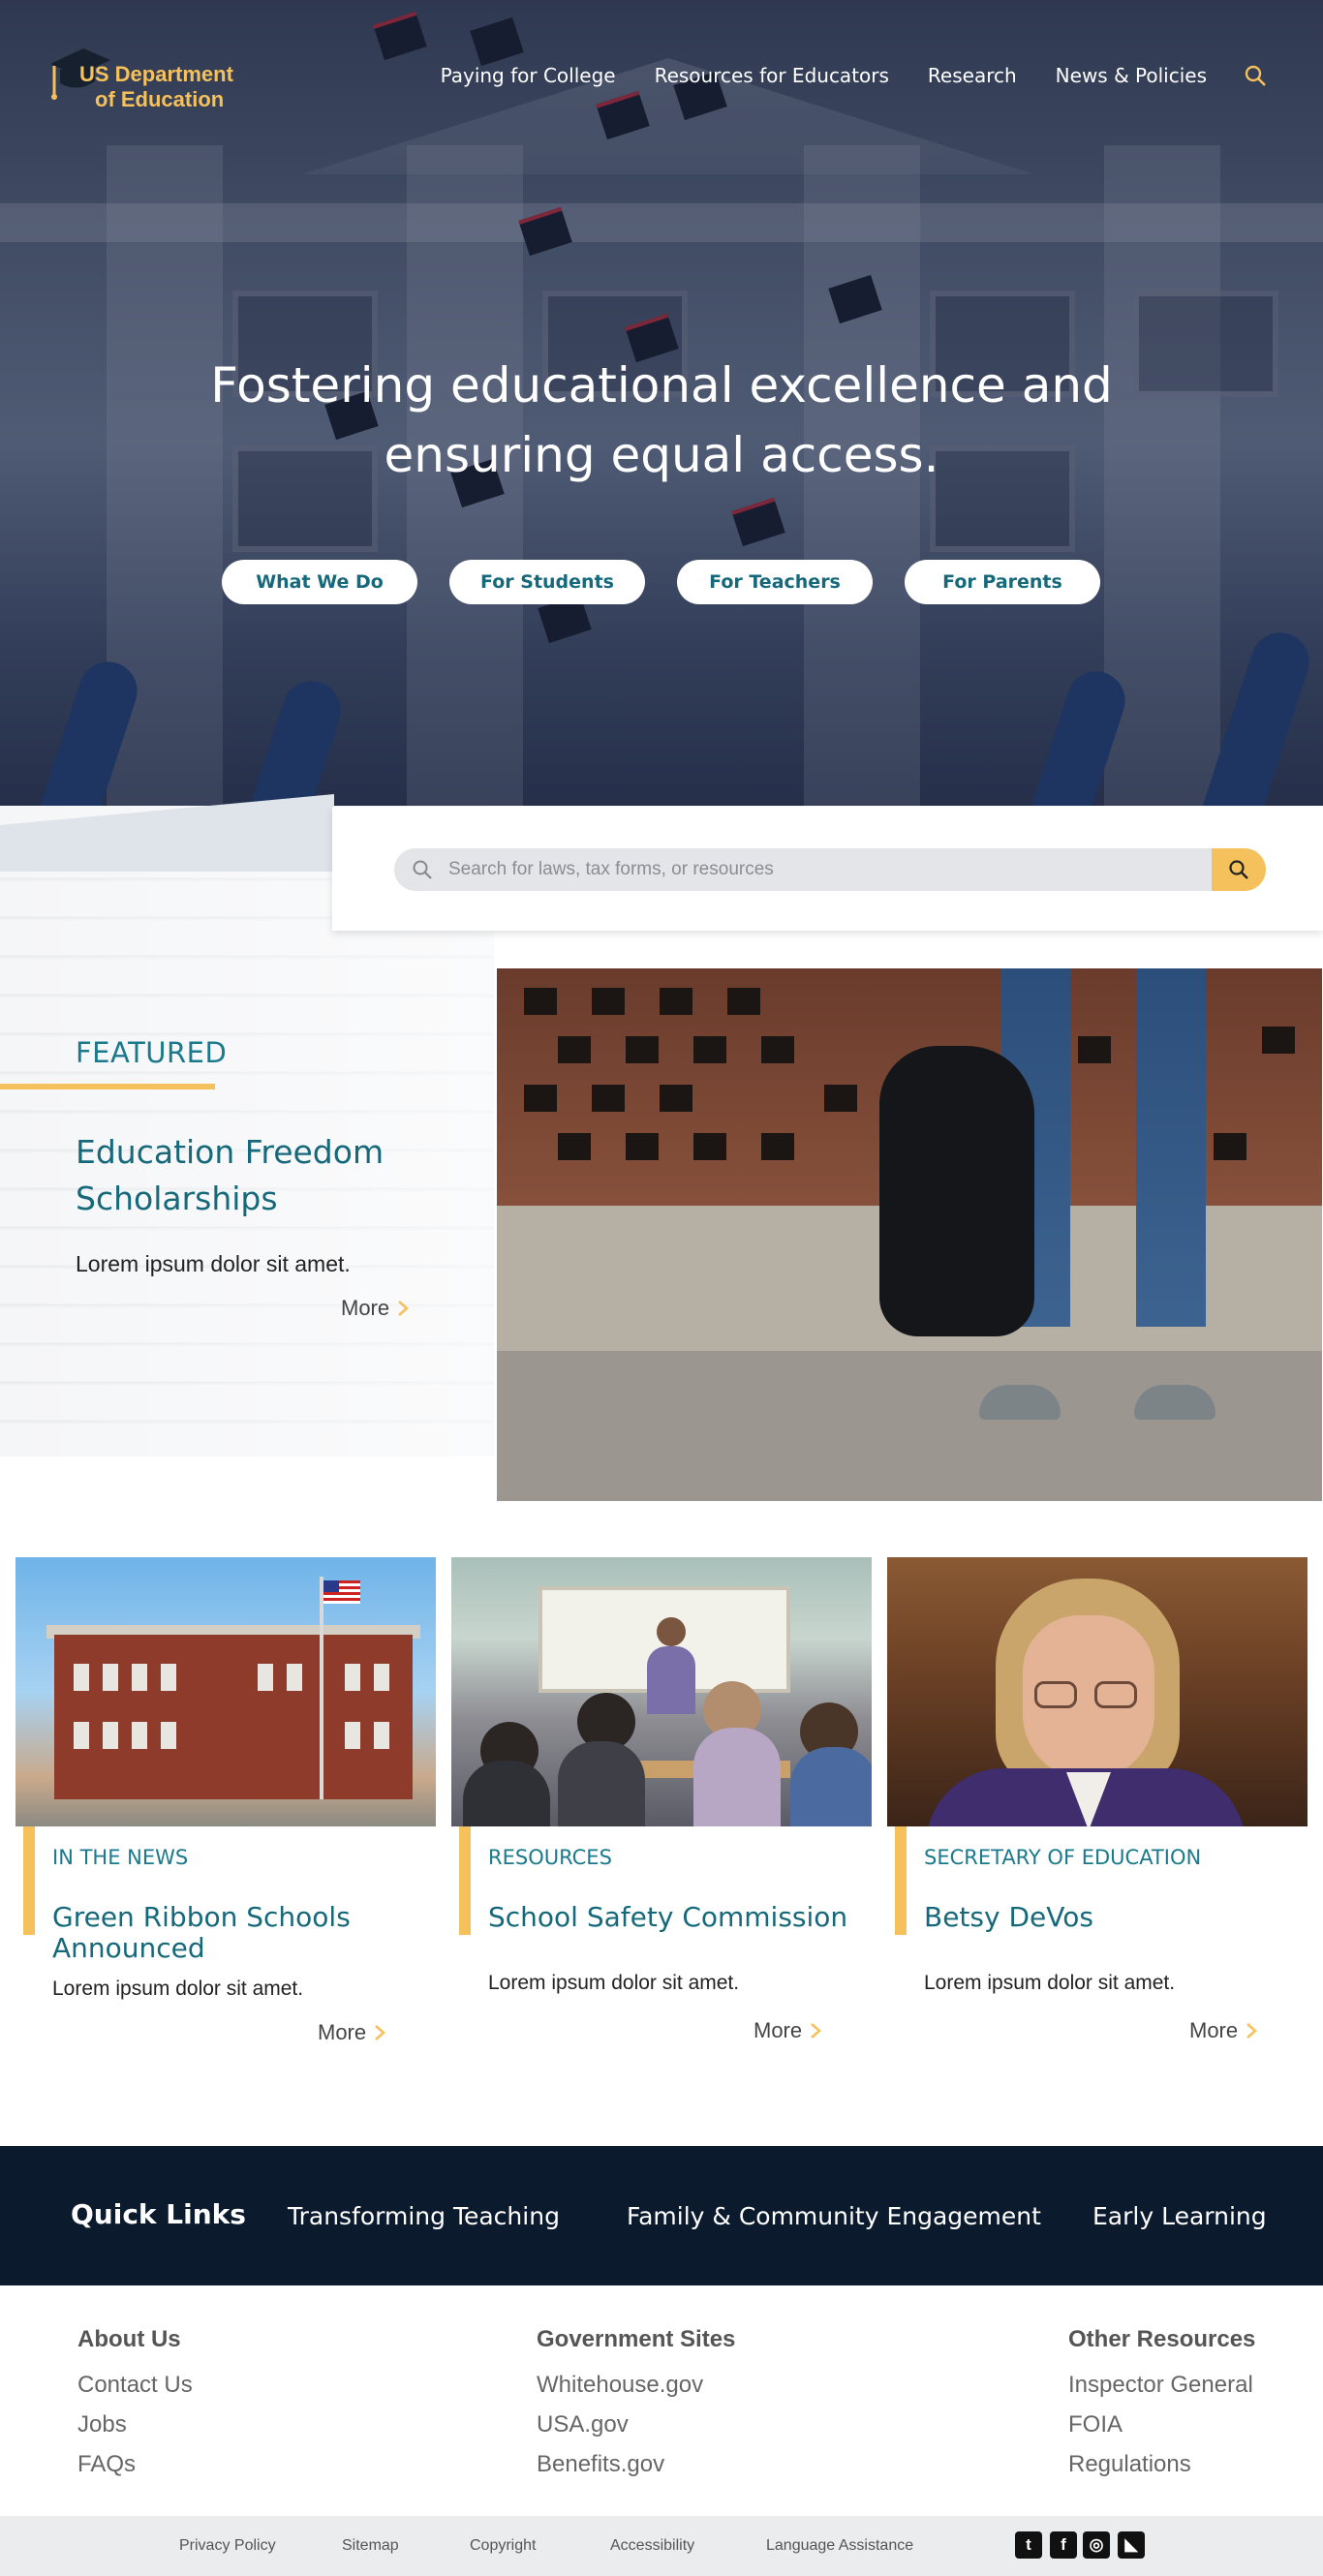 The width and height of the screenshot is (1323, 2576). I want to click on search-submit-button, so click(1239, 869).